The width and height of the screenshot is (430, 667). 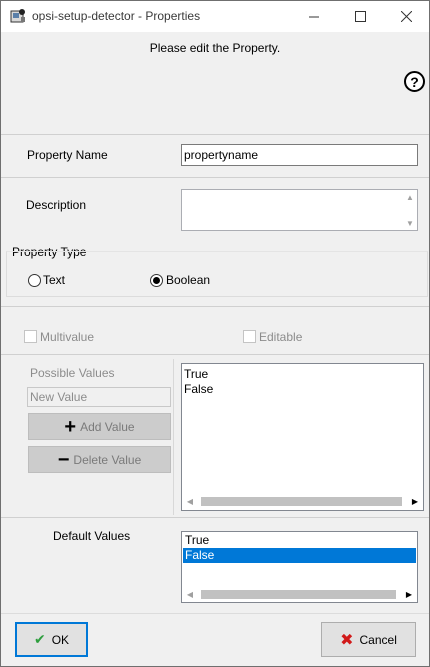 I want to click on possible-values-hscrollbar: ◀ ▶, so click(x=302, y=501).